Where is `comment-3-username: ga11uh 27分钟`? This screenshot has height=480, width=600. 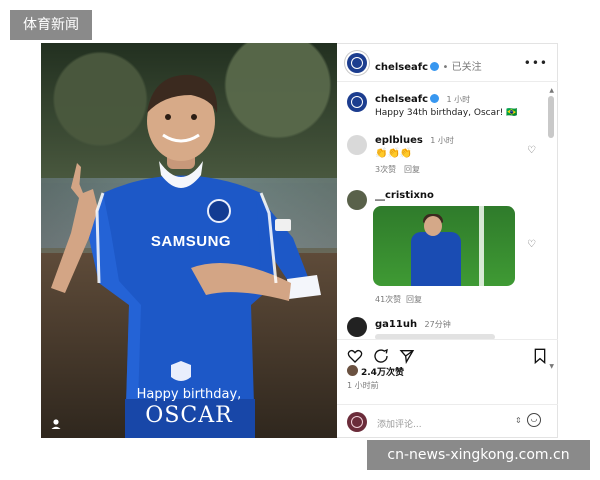
comment-3-username: ga11uh 27分钟 is located at coordinates (413, 324).